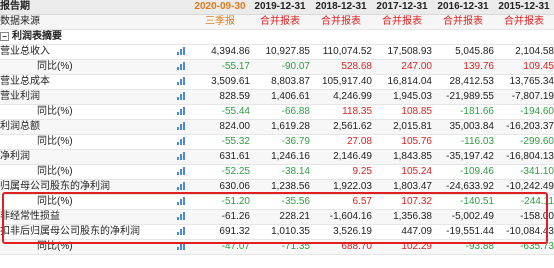 The image size is (554, 268). What do you see at coordinates (402, 112) in the screenshot?
I see `value-cell: 108.85` at bounding box center [402, 112].